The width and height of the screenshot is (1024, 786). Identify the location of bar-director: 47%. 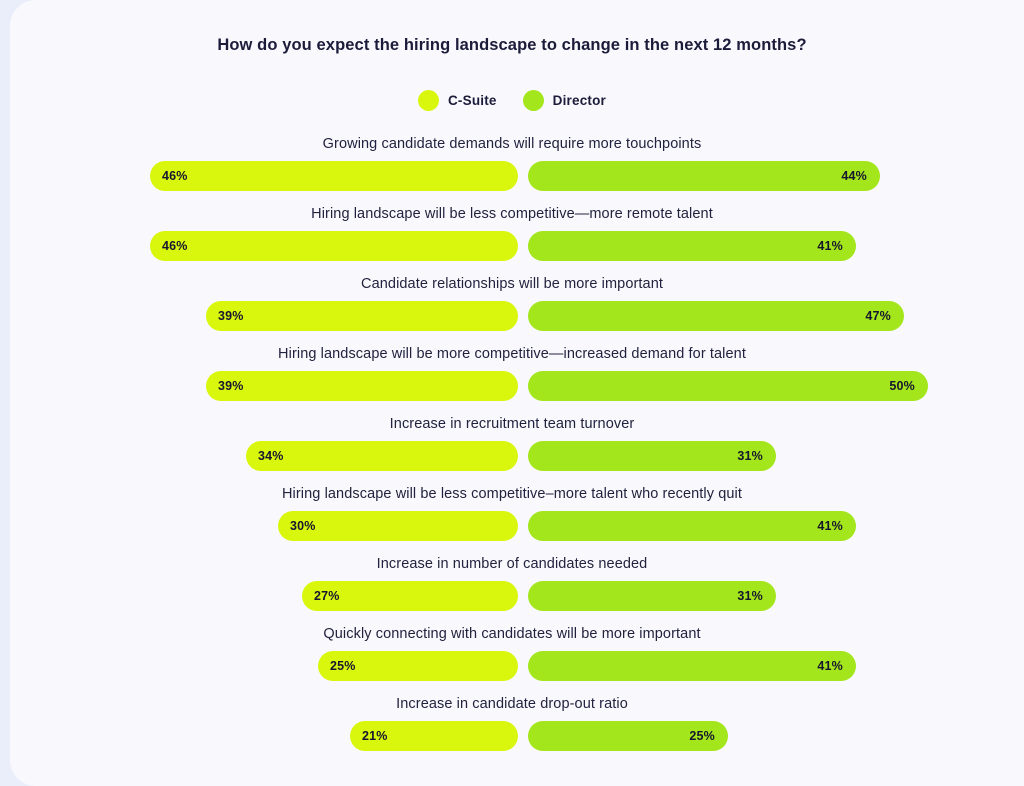
(716, 316).